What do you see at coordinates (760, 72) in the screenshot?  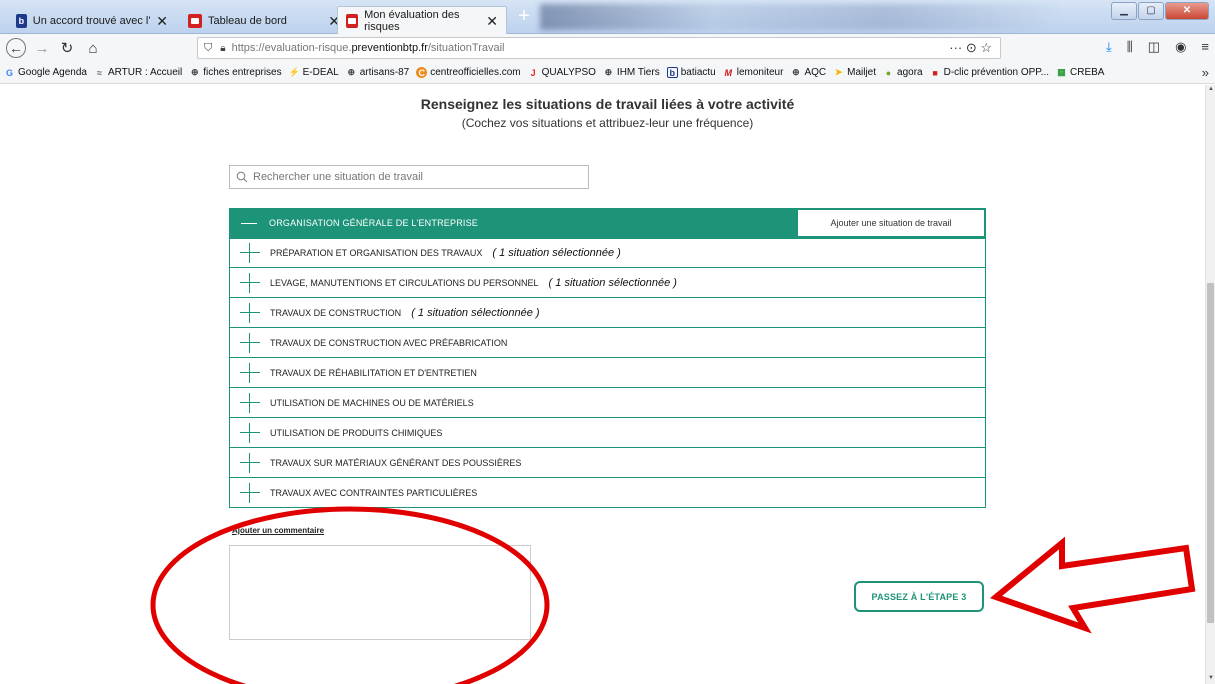 I see `bookmark-label: lemoniteur` at bounding box center [760, 72].